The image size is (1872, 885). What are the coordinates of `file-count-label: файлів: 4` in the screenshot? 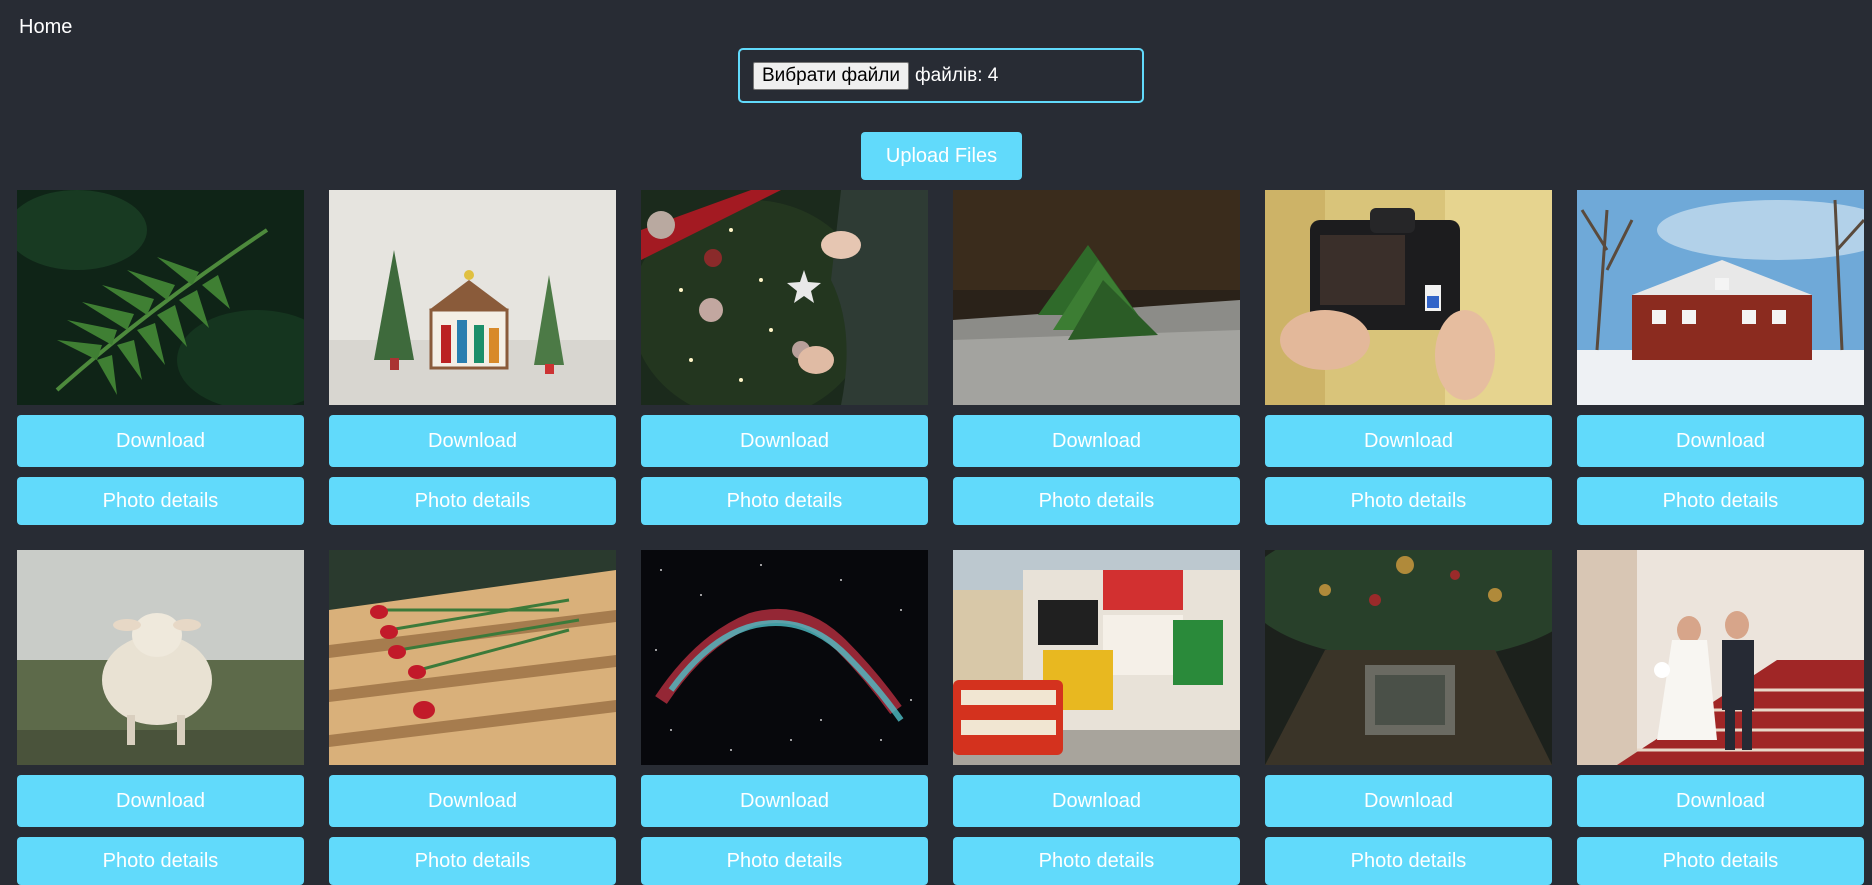 It's located at (957, 75).